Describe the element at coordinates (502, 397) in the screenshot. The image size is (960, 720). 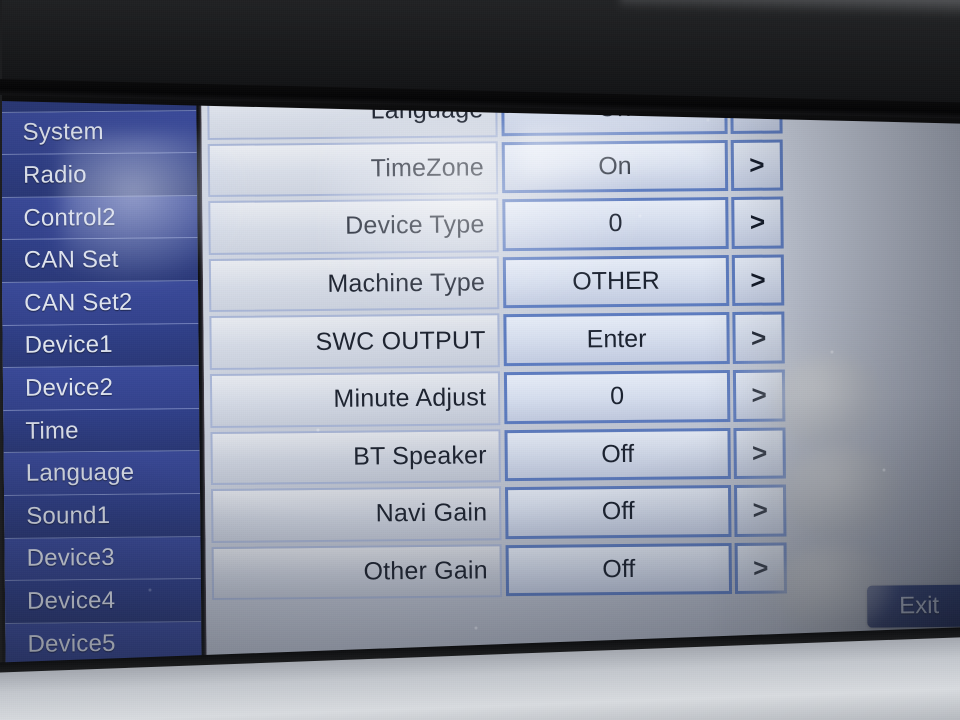
I see `settings-row: Minute Adjust 0 >` at that location.